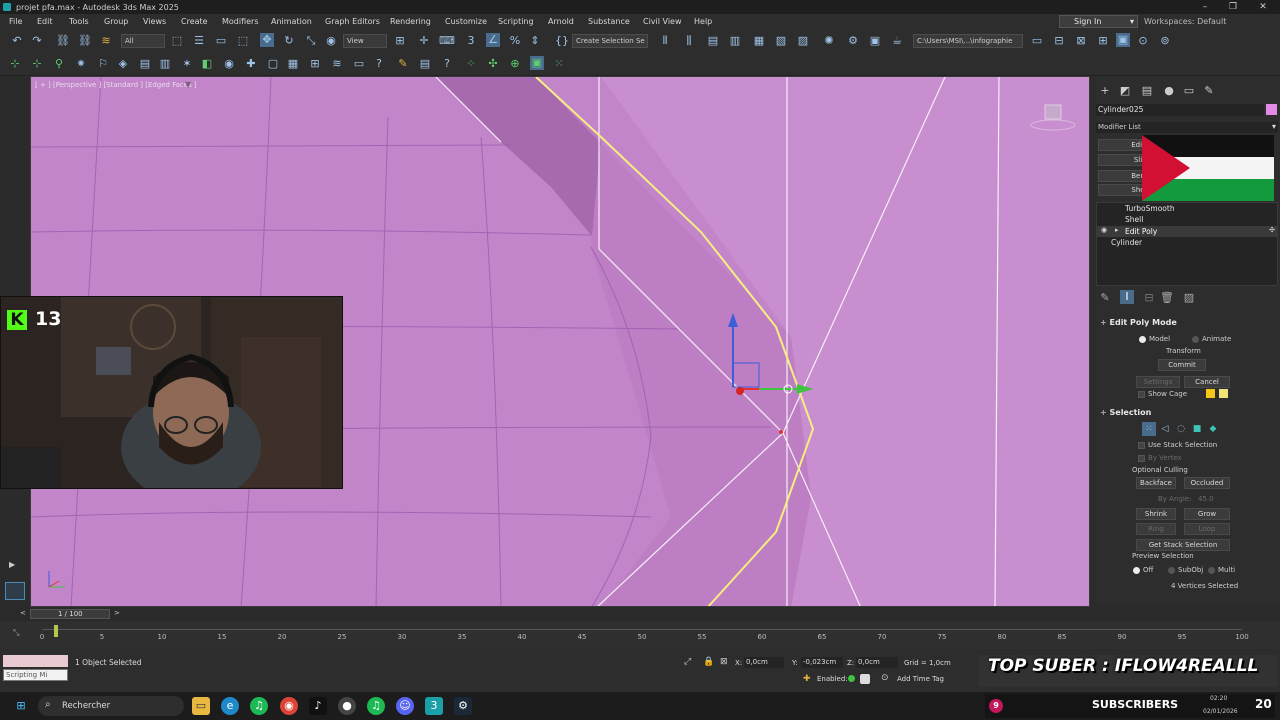  What do you see at coordinates (1263, 7) in the screenshot?
I see `close-button: ✕` at bounding box center [1263, 7].